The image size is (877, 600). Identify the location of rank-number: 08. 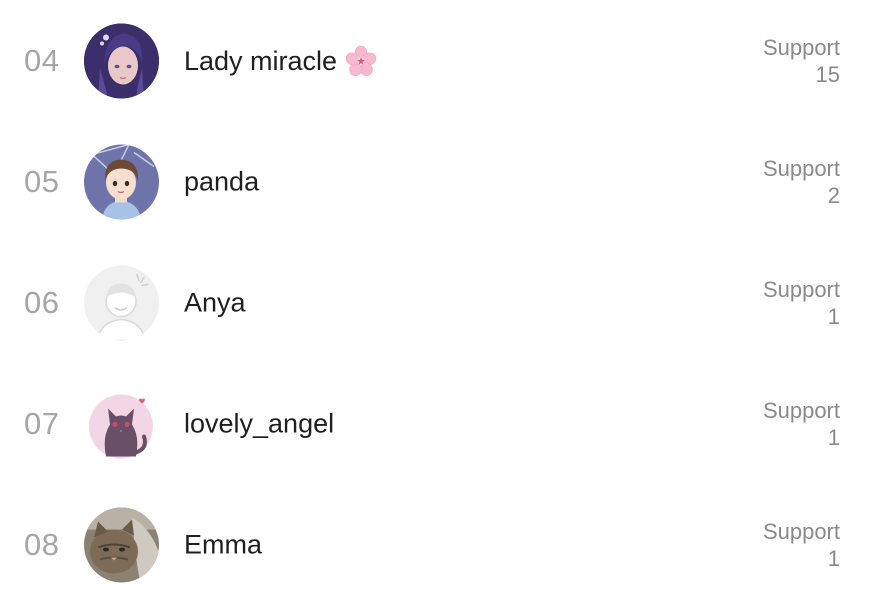
(42, 544).